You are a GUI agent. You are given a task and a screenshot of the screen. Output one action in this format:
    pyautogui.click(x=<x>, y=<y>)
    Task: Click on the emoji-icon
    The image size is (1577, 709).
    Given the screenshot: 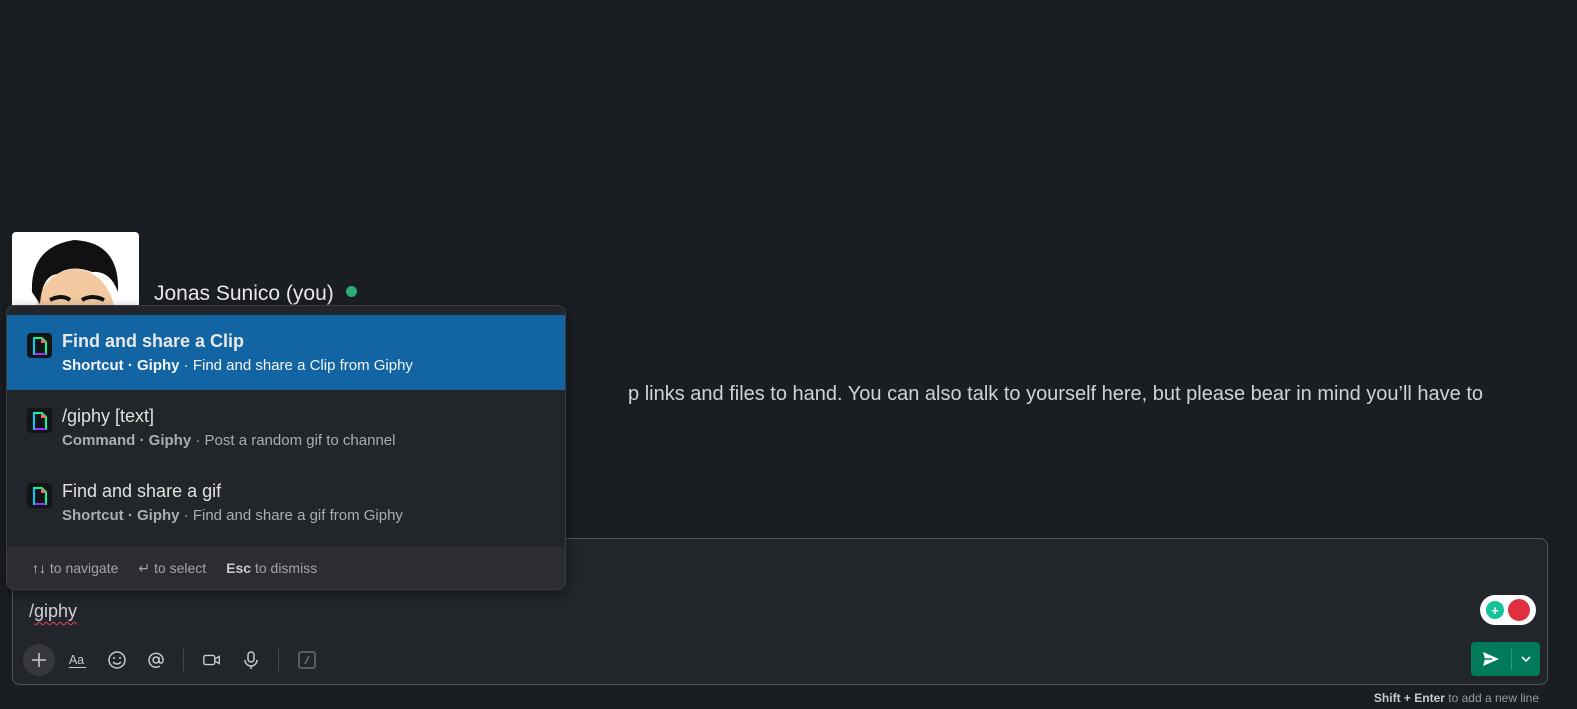 What is the action you would take?
    pyautogui.click(x=117, y=660)
    